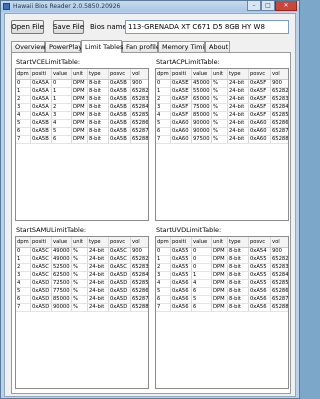 The image size is (320, 399). Describe the element at coordinates (260, 123) in the screenshot. I see `table-cell-posvc: 0xA60` at that location.